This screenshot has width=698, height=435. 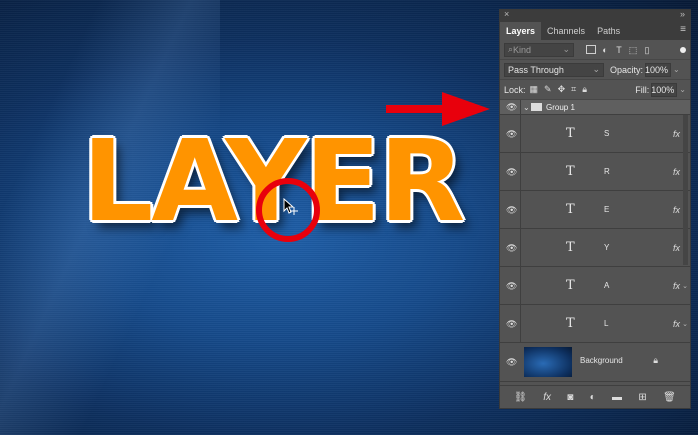 I want to click on kind-placeholder: Kind, so click(x=522, y=49).